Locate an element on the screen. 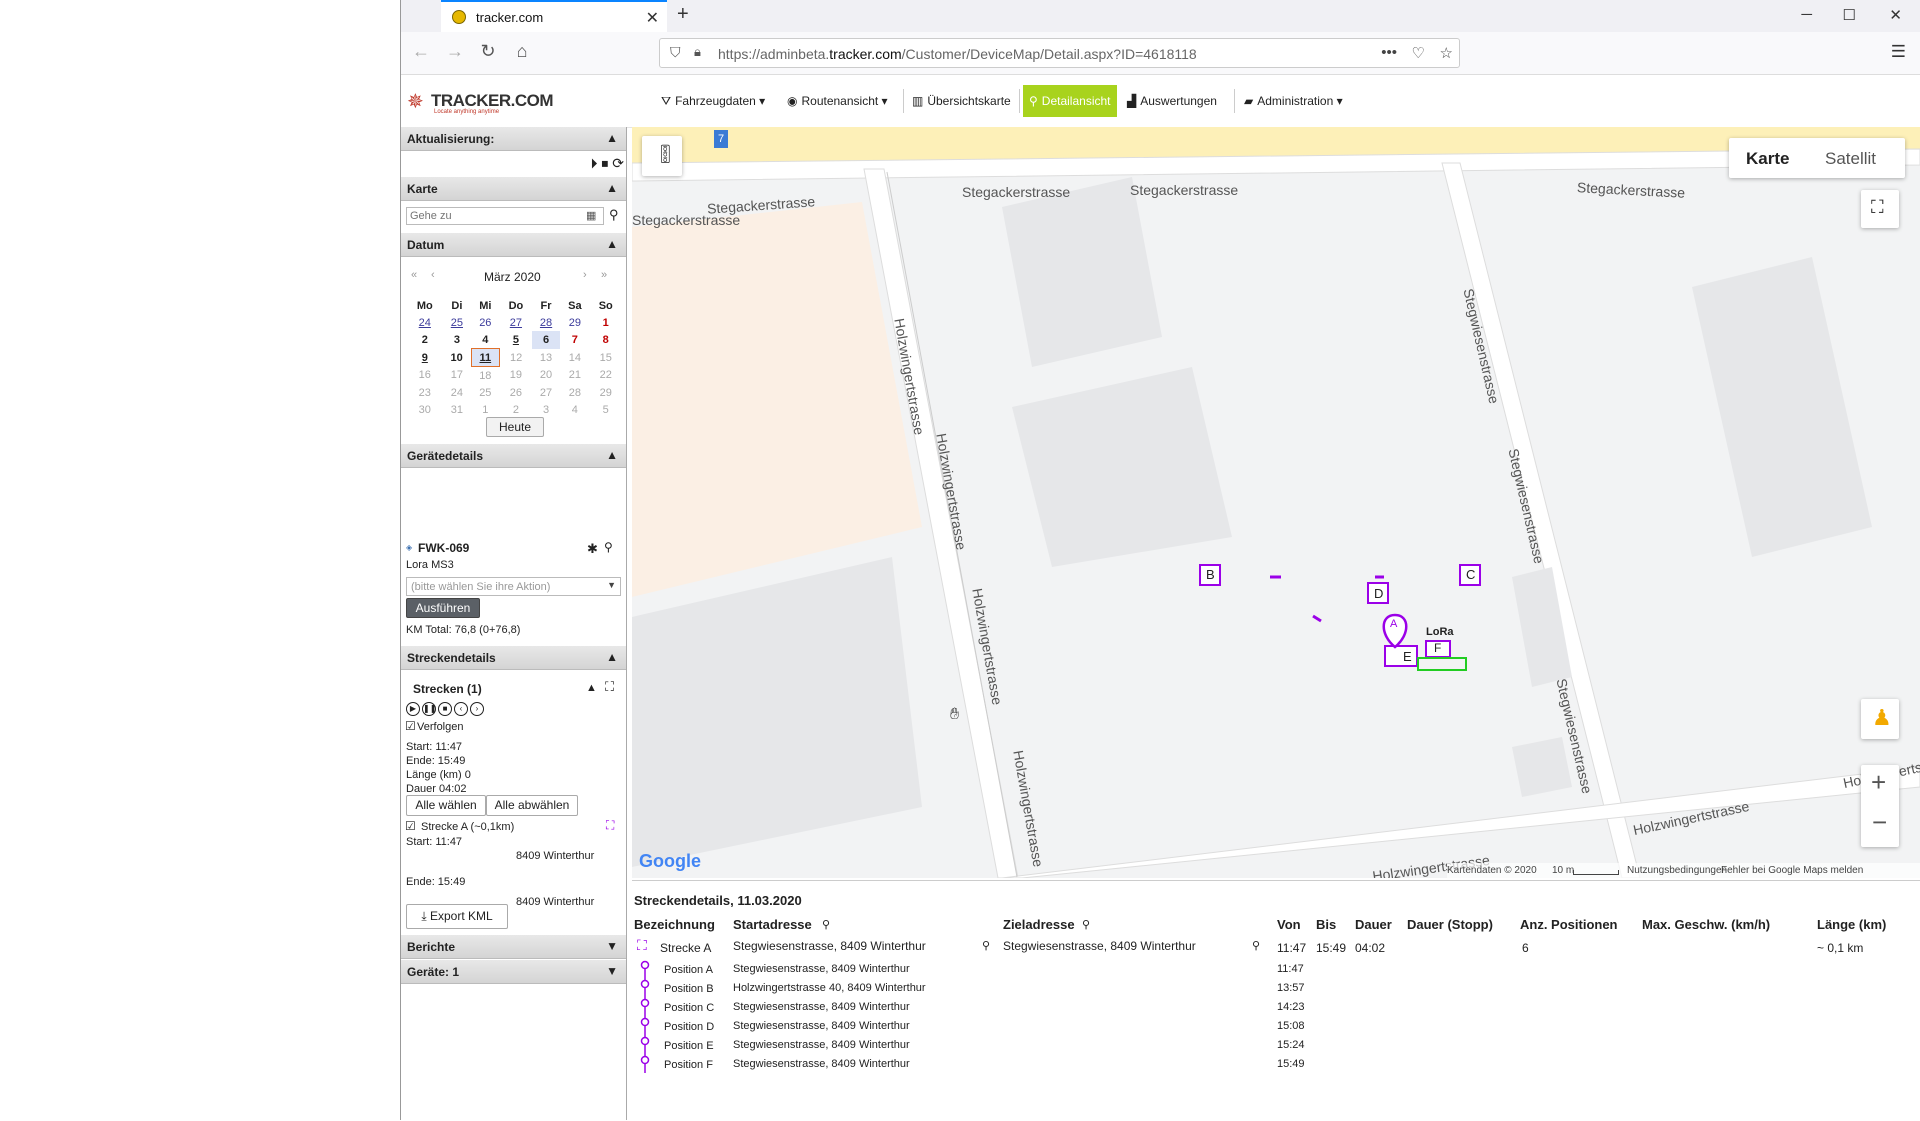  play-icon: ▶ is located at coordinates (413, 709).